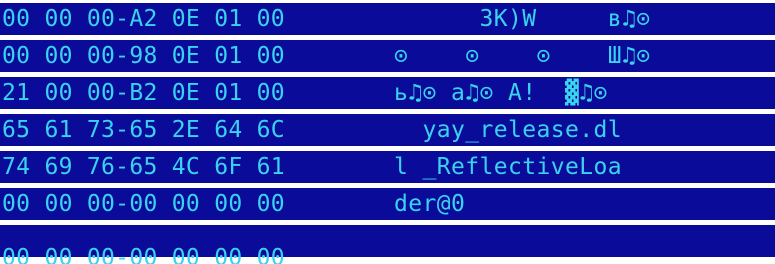  I want to click on ascii-text: ⊙ ⊙ ⊙ Ш♫⊙, so click(522, 56).